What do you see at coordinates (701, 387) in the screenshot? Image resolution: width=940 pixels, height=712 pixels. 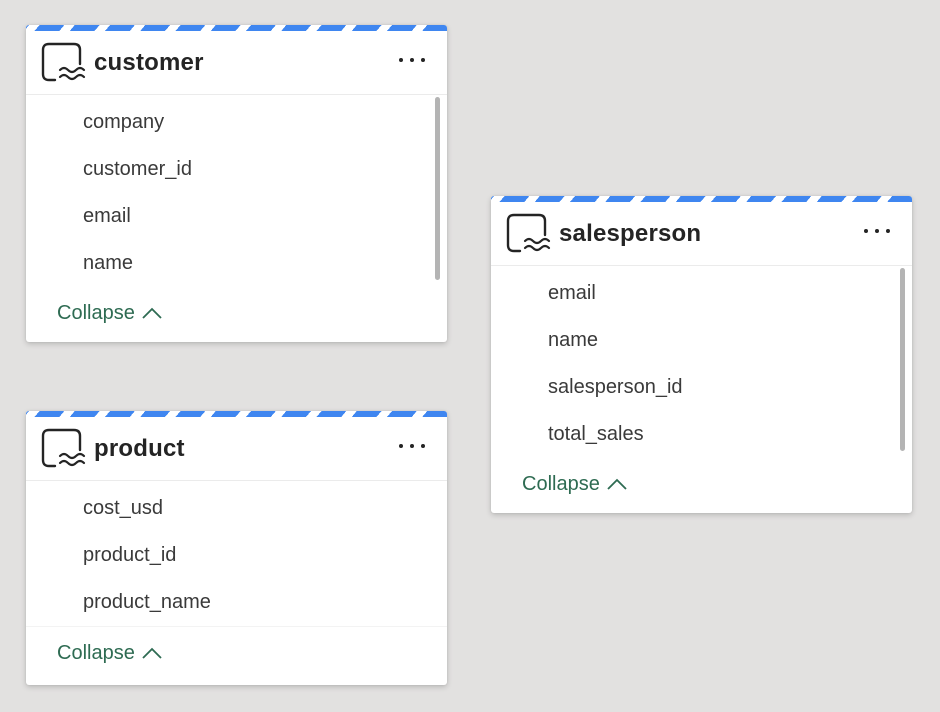 I see `field-item: salesperson_id` at bounding box center [701, 387].